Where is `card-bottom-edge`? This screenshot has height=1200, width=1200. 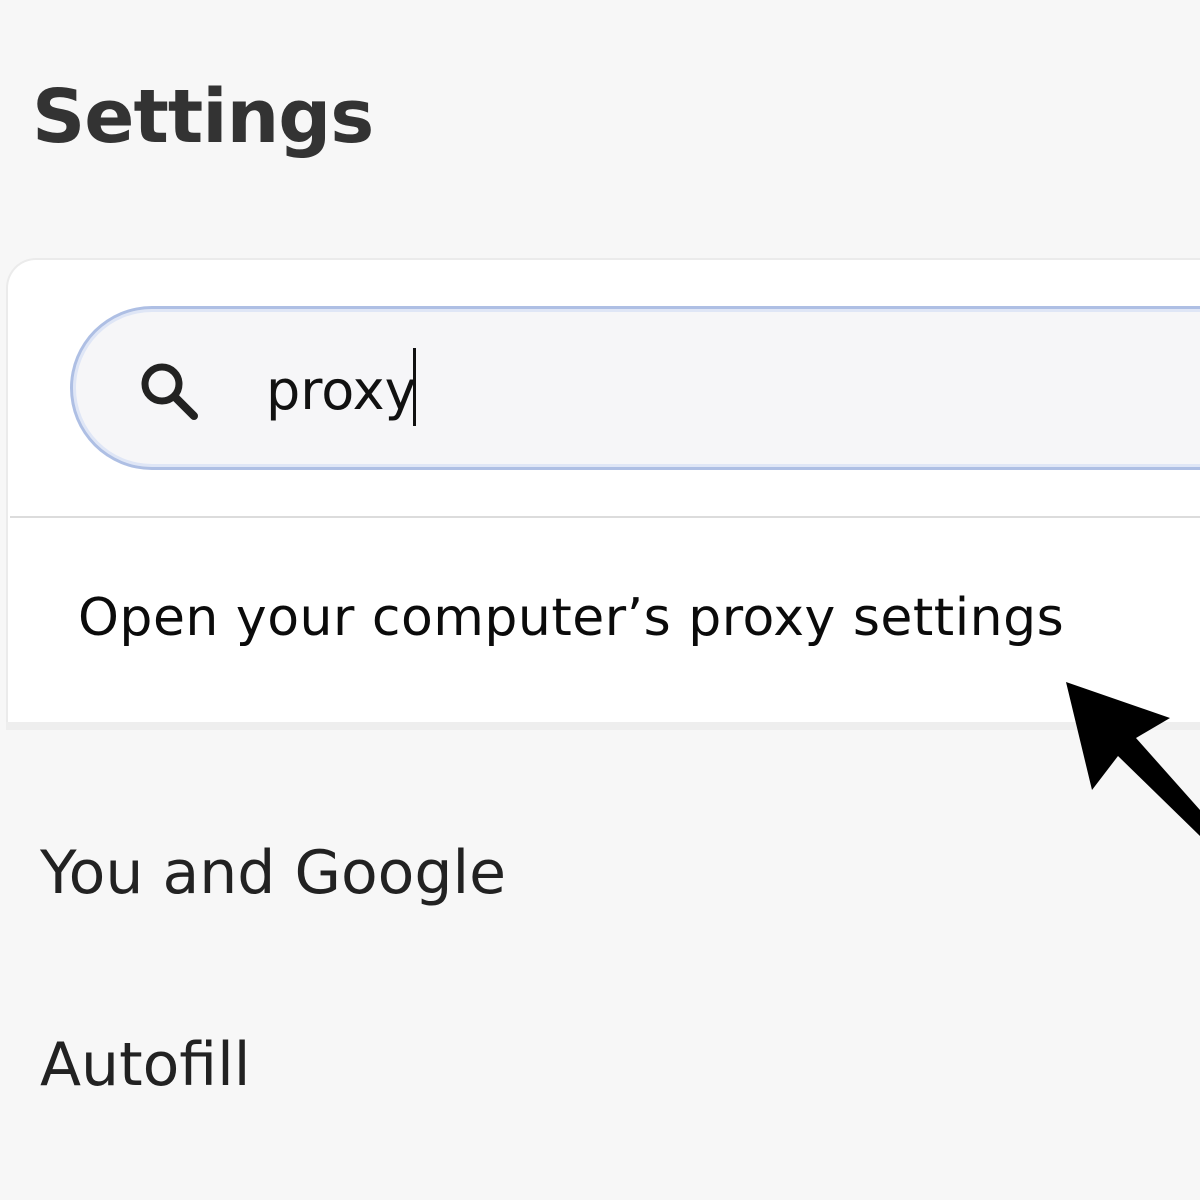 card-bottom-edge is located at coordinates (603, 726).